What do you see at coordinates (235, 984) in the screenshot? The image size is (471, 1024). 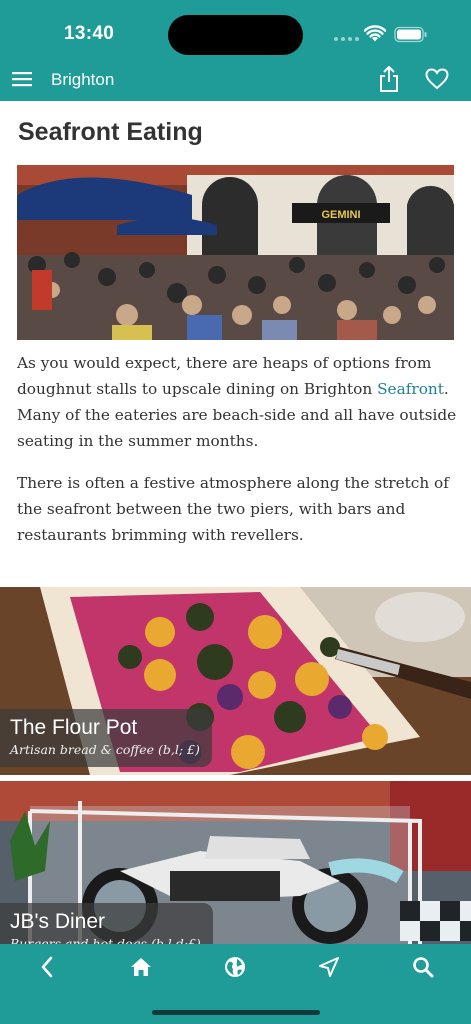 I see `bottom-tab-bar` at bounding box center [235, 984].